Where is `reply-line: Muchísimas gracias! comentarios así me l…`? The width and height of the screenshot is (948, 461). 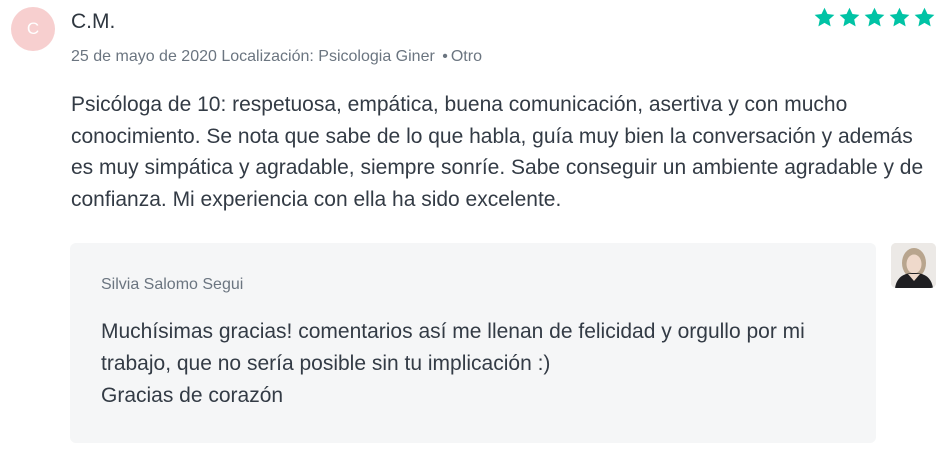
reply-line: Muchísimas gracias! comentarios así me l… is located at coordinates (453, 347).